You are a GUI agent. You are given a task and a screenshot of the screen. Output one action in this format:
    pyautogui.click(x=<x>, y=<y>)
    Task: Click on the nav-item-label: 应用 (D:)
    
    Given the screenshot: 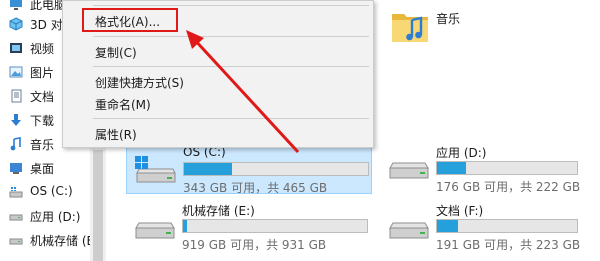 What is the action you would take?
    pyautogui.click(x=55, y=217)
    